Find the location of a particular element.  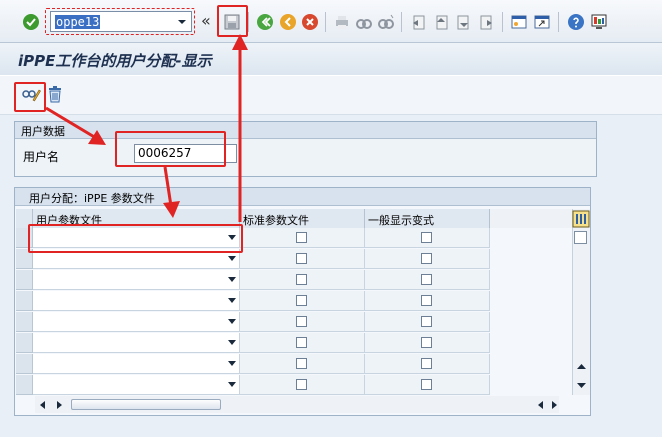

table-group-title: 用户分配：iPPE 参数文件 is located at coordinates (92, 198).